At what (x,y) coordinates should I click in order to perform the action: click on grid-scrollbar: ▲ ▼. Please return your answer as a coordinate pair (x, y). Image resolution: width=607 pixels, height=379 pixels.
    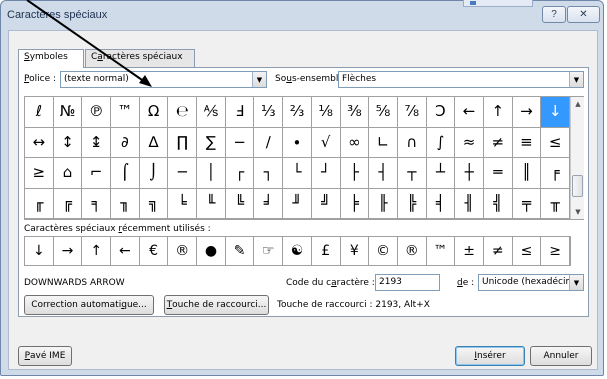
    Looking at the image, I should click on (577, 158).